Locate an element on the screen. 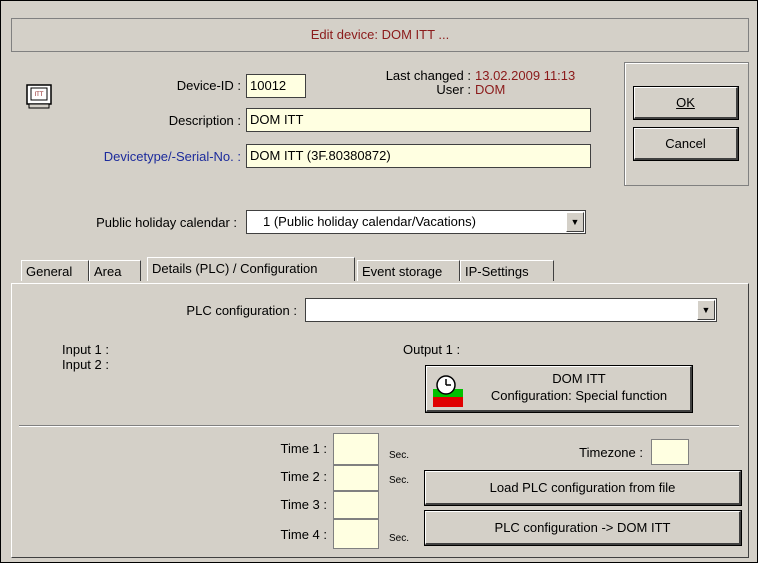 Image resolution: width=758 pixels, height=563 pixels. load-plc-config-button: Load PLC configuration from file is located at coordinates (583, 488).